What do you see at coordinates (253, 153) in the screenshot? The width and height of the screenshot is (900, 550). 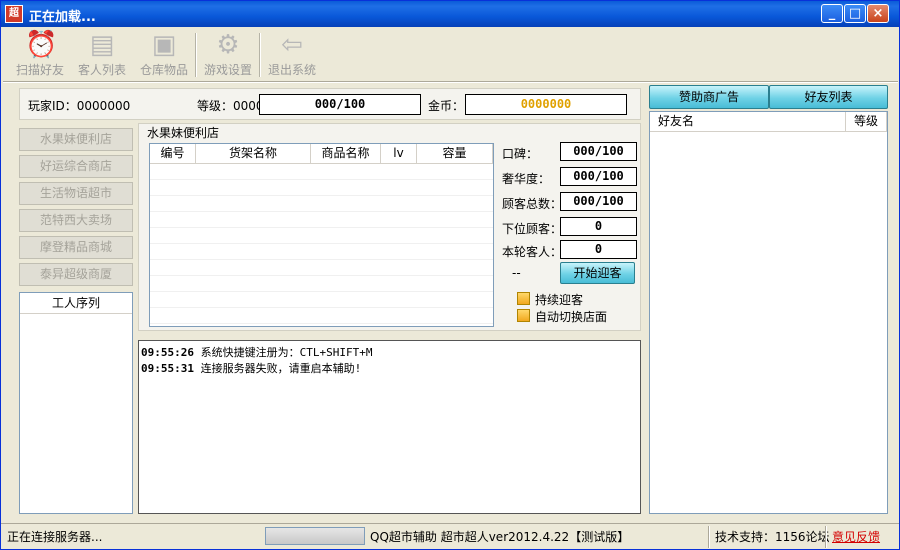 I see `column-header-shelf: 货架名称` at bounding box center [253, 153].